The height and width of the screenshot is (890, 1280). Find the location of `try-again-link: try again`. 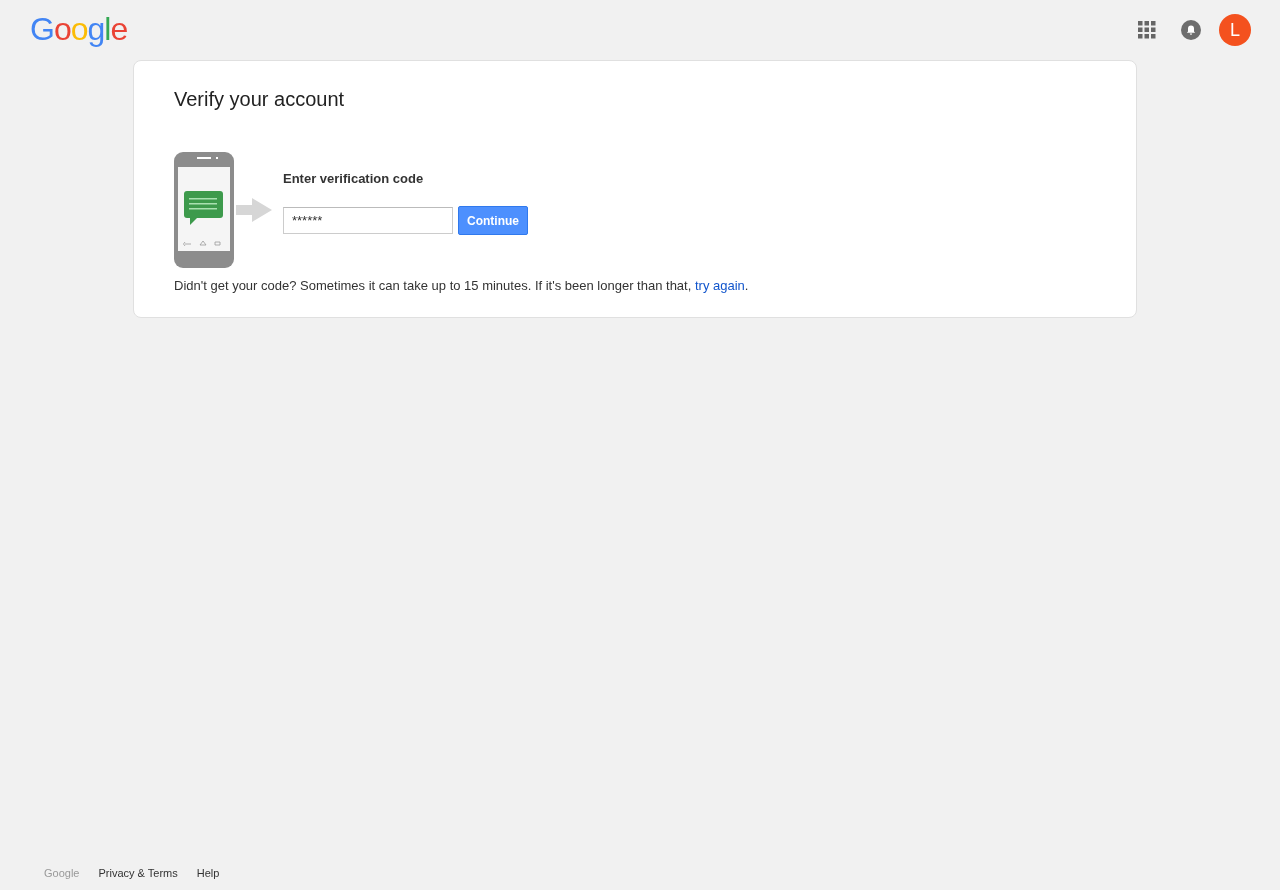

try-again-link: try again is located at coordinates (719, 285).